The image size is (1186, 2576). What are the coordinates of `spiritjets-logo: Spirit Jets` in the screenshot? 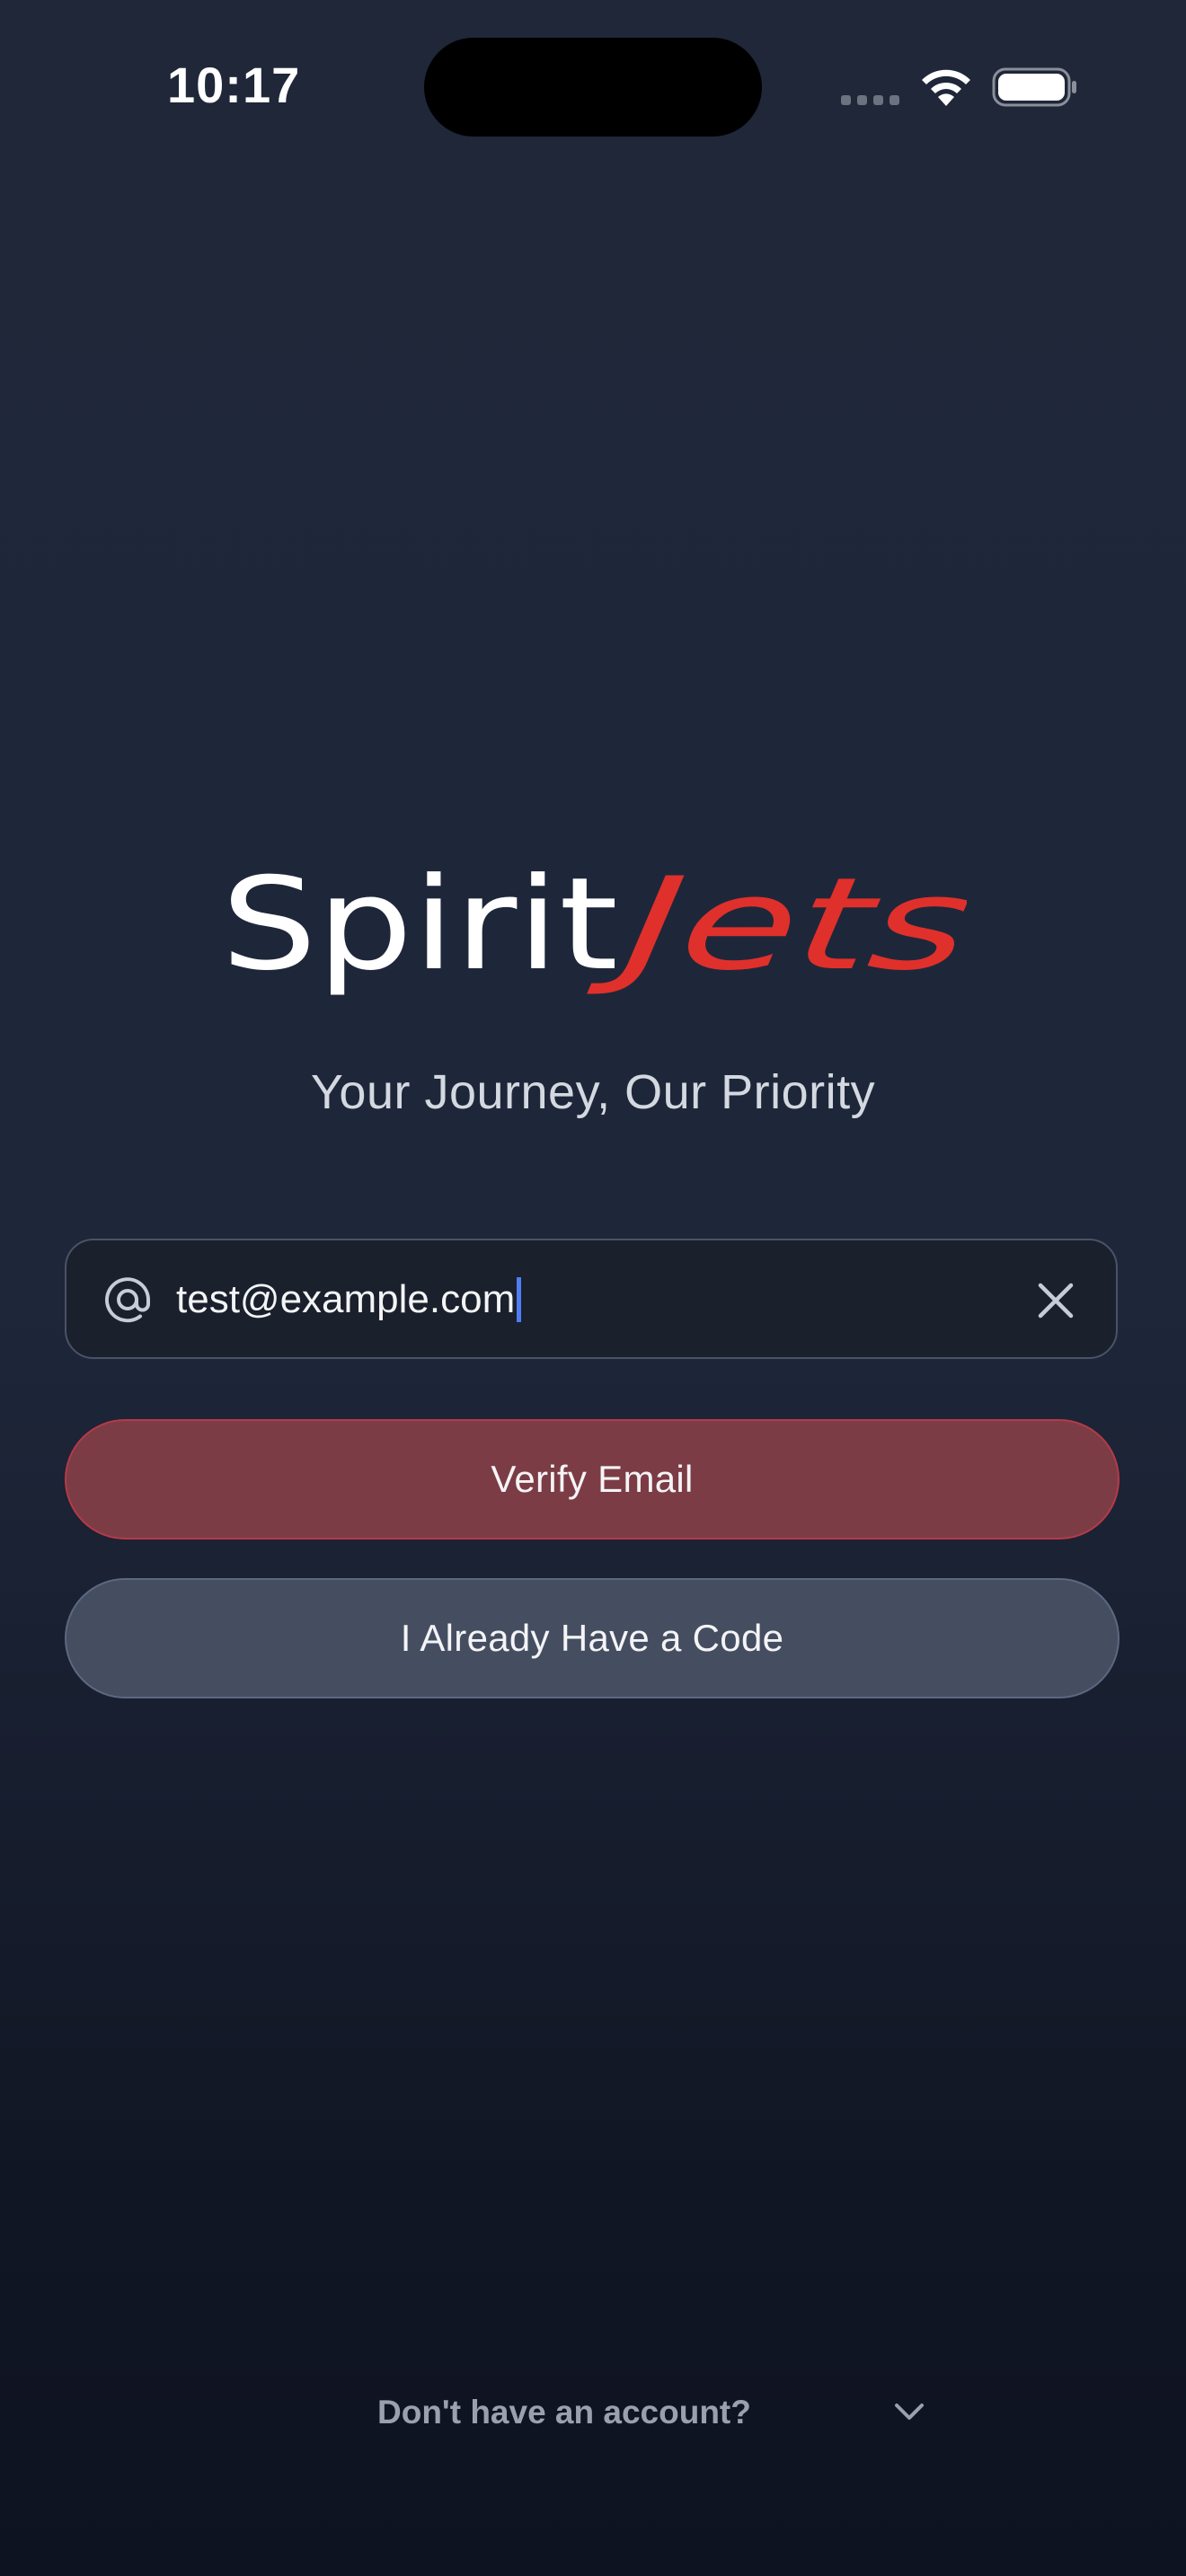 It's located at (594, 929).